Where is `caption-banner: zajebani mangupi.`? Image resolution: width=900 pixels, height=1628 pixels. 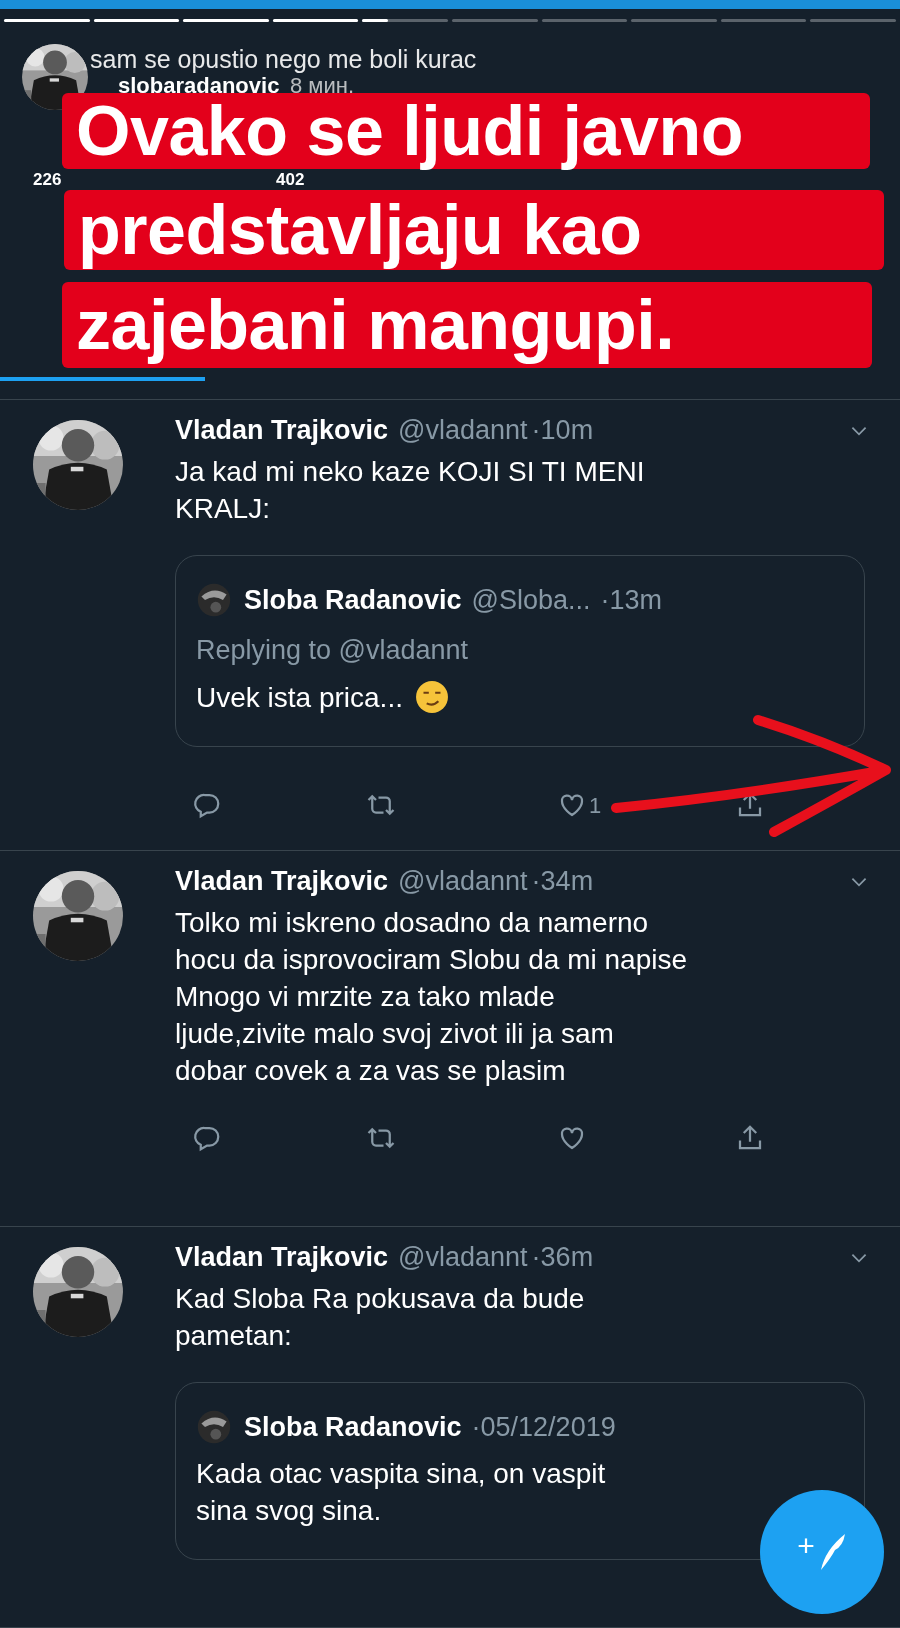 caption-banner: zajebani mangupi. is located at coordinates (467, 325).